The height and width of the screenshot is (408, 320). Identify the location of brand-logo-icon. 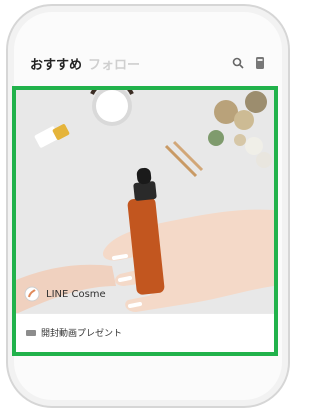
(32, 294).